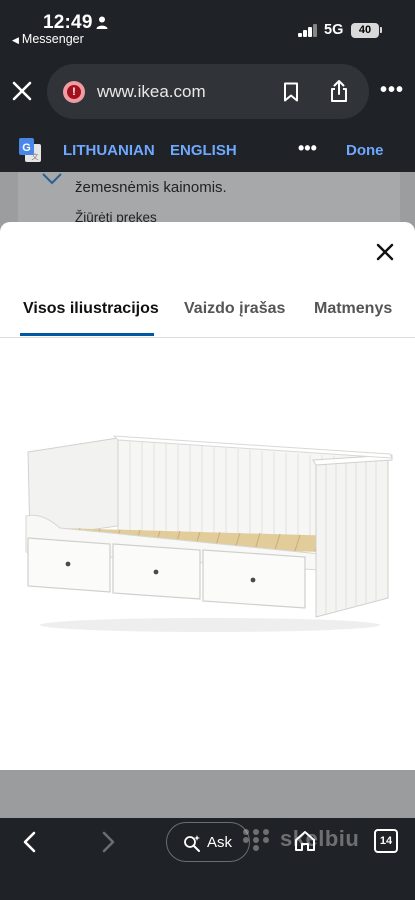 The height and width of the screenshot is (900, 415). I want to click on battery-tip, so click(381, 30).